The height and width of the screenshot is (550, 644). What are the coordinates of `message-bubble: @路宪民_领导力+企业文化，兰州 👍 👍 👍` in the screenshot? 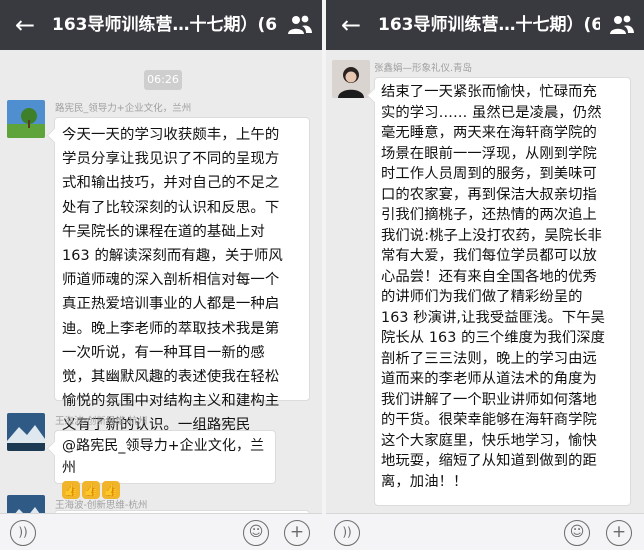 It's located at (165, 464).